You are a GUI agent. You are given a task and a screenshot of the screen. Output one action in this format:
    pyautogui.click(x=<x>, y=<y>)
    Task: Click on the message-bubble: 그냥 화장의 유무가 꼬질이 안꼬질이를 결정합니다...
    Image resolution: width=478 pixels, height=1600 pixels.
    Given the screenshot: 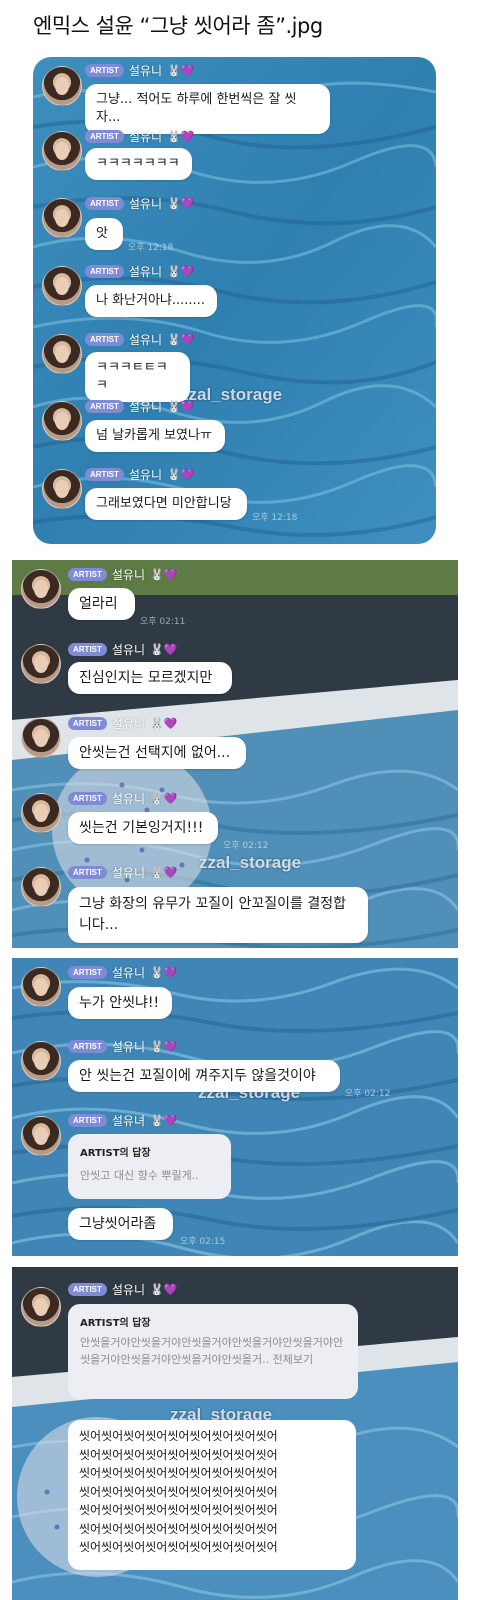 What is the action you would take?
    pyautogui.click(x=218, y=915)
    